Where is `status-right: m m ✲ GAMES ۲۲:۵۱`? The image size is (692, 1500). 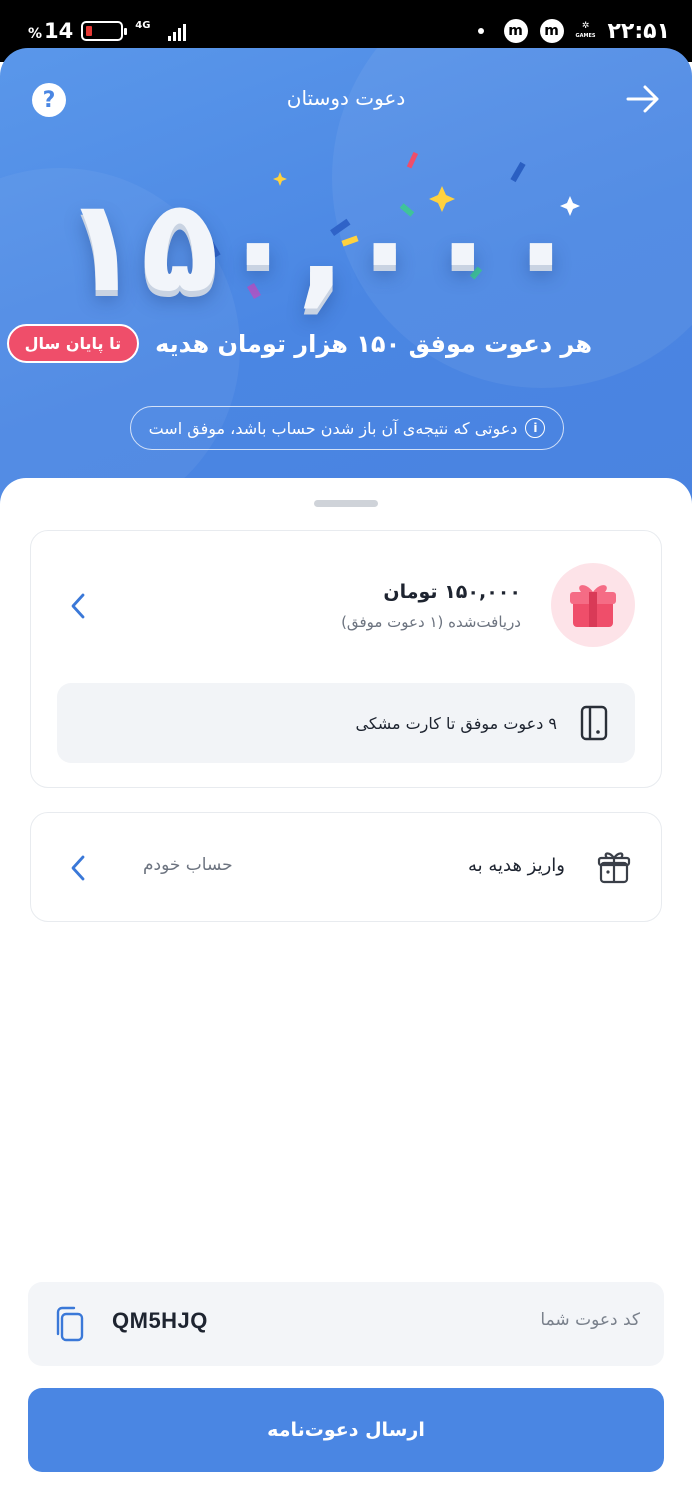 status-right: m m ✲ GAMES ۲۲:۵۱ is located at coordinates (573, 31).